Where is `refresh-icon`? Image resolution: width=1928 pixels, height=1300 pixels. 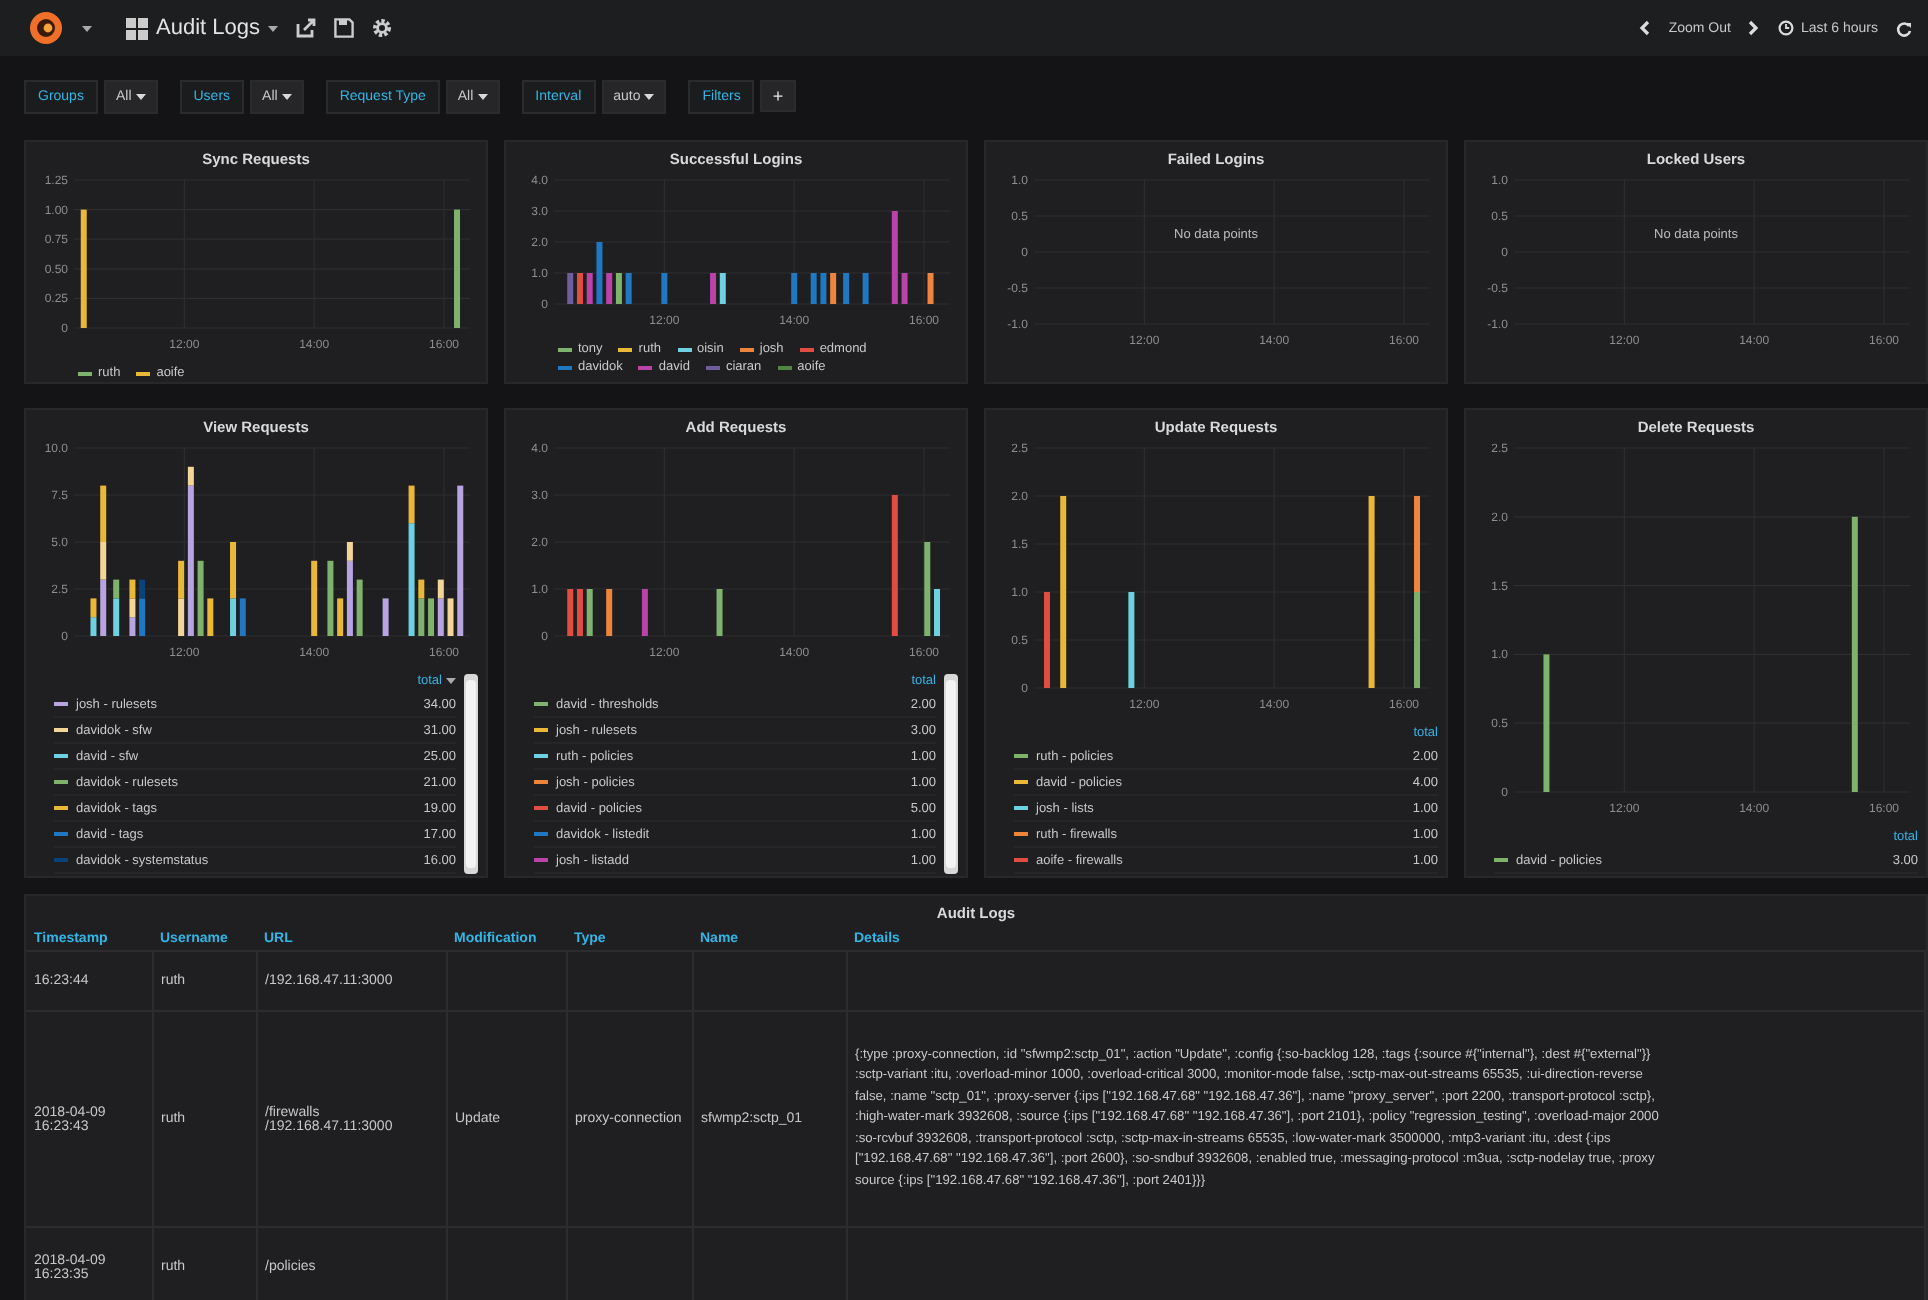 refresh-icon is located at coordinates (1904, 28).